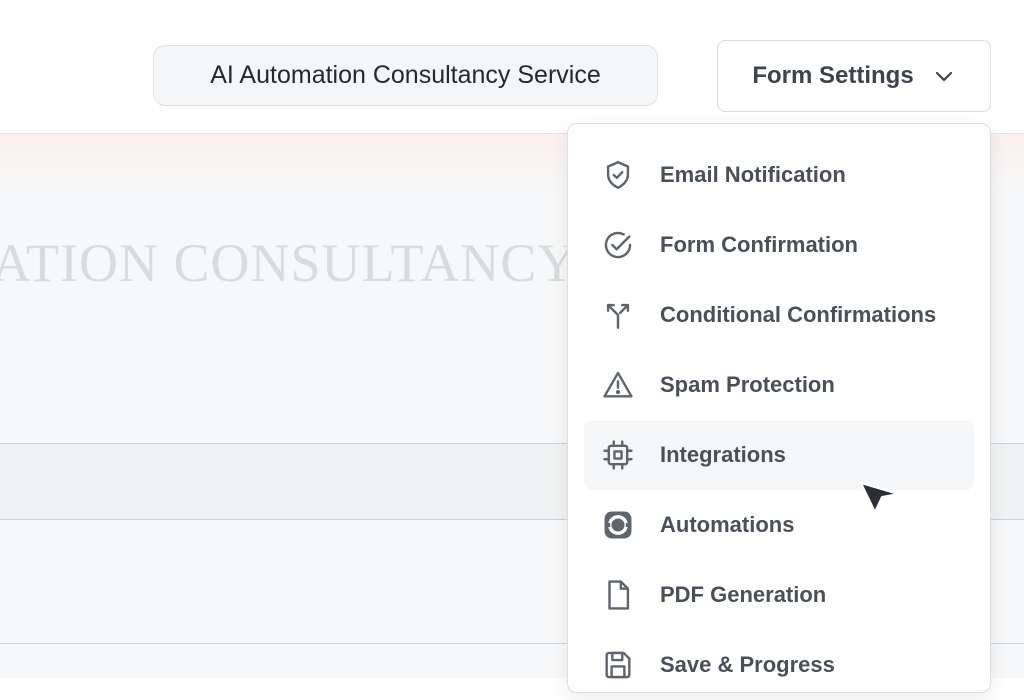  I want to click on menu-item-form-confirmation: Form Confirmation, so click(779, 245).